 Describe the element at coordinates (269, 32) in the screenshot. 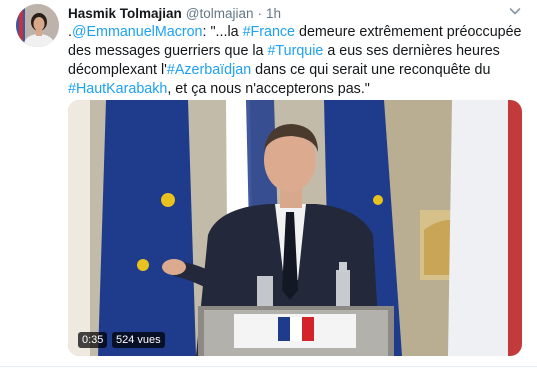

I see `hashtag-link: #France` at that location.